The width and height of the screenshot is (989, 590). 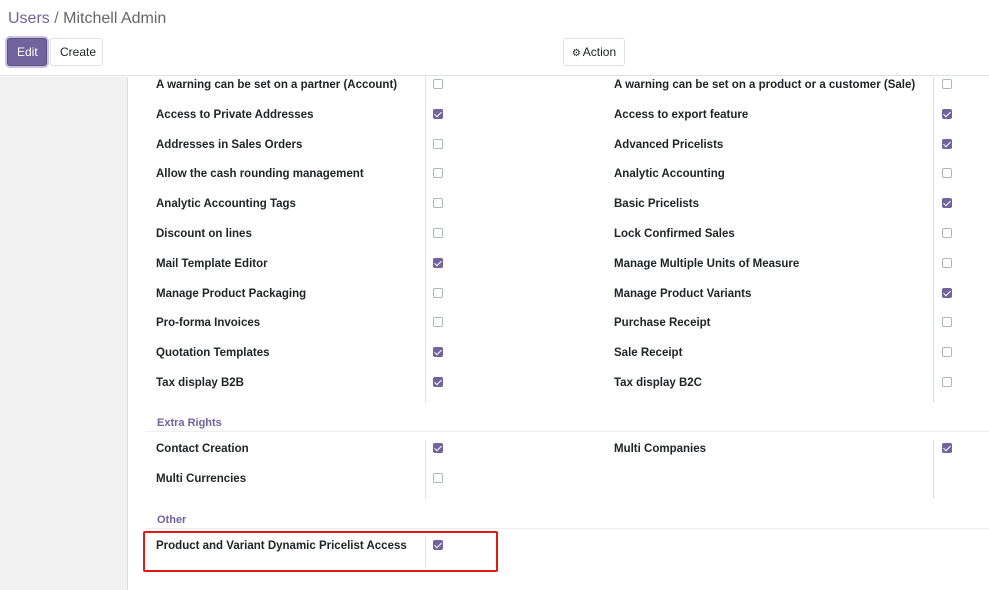 I want to click on create-button: Create, so click(x=76, y=52).